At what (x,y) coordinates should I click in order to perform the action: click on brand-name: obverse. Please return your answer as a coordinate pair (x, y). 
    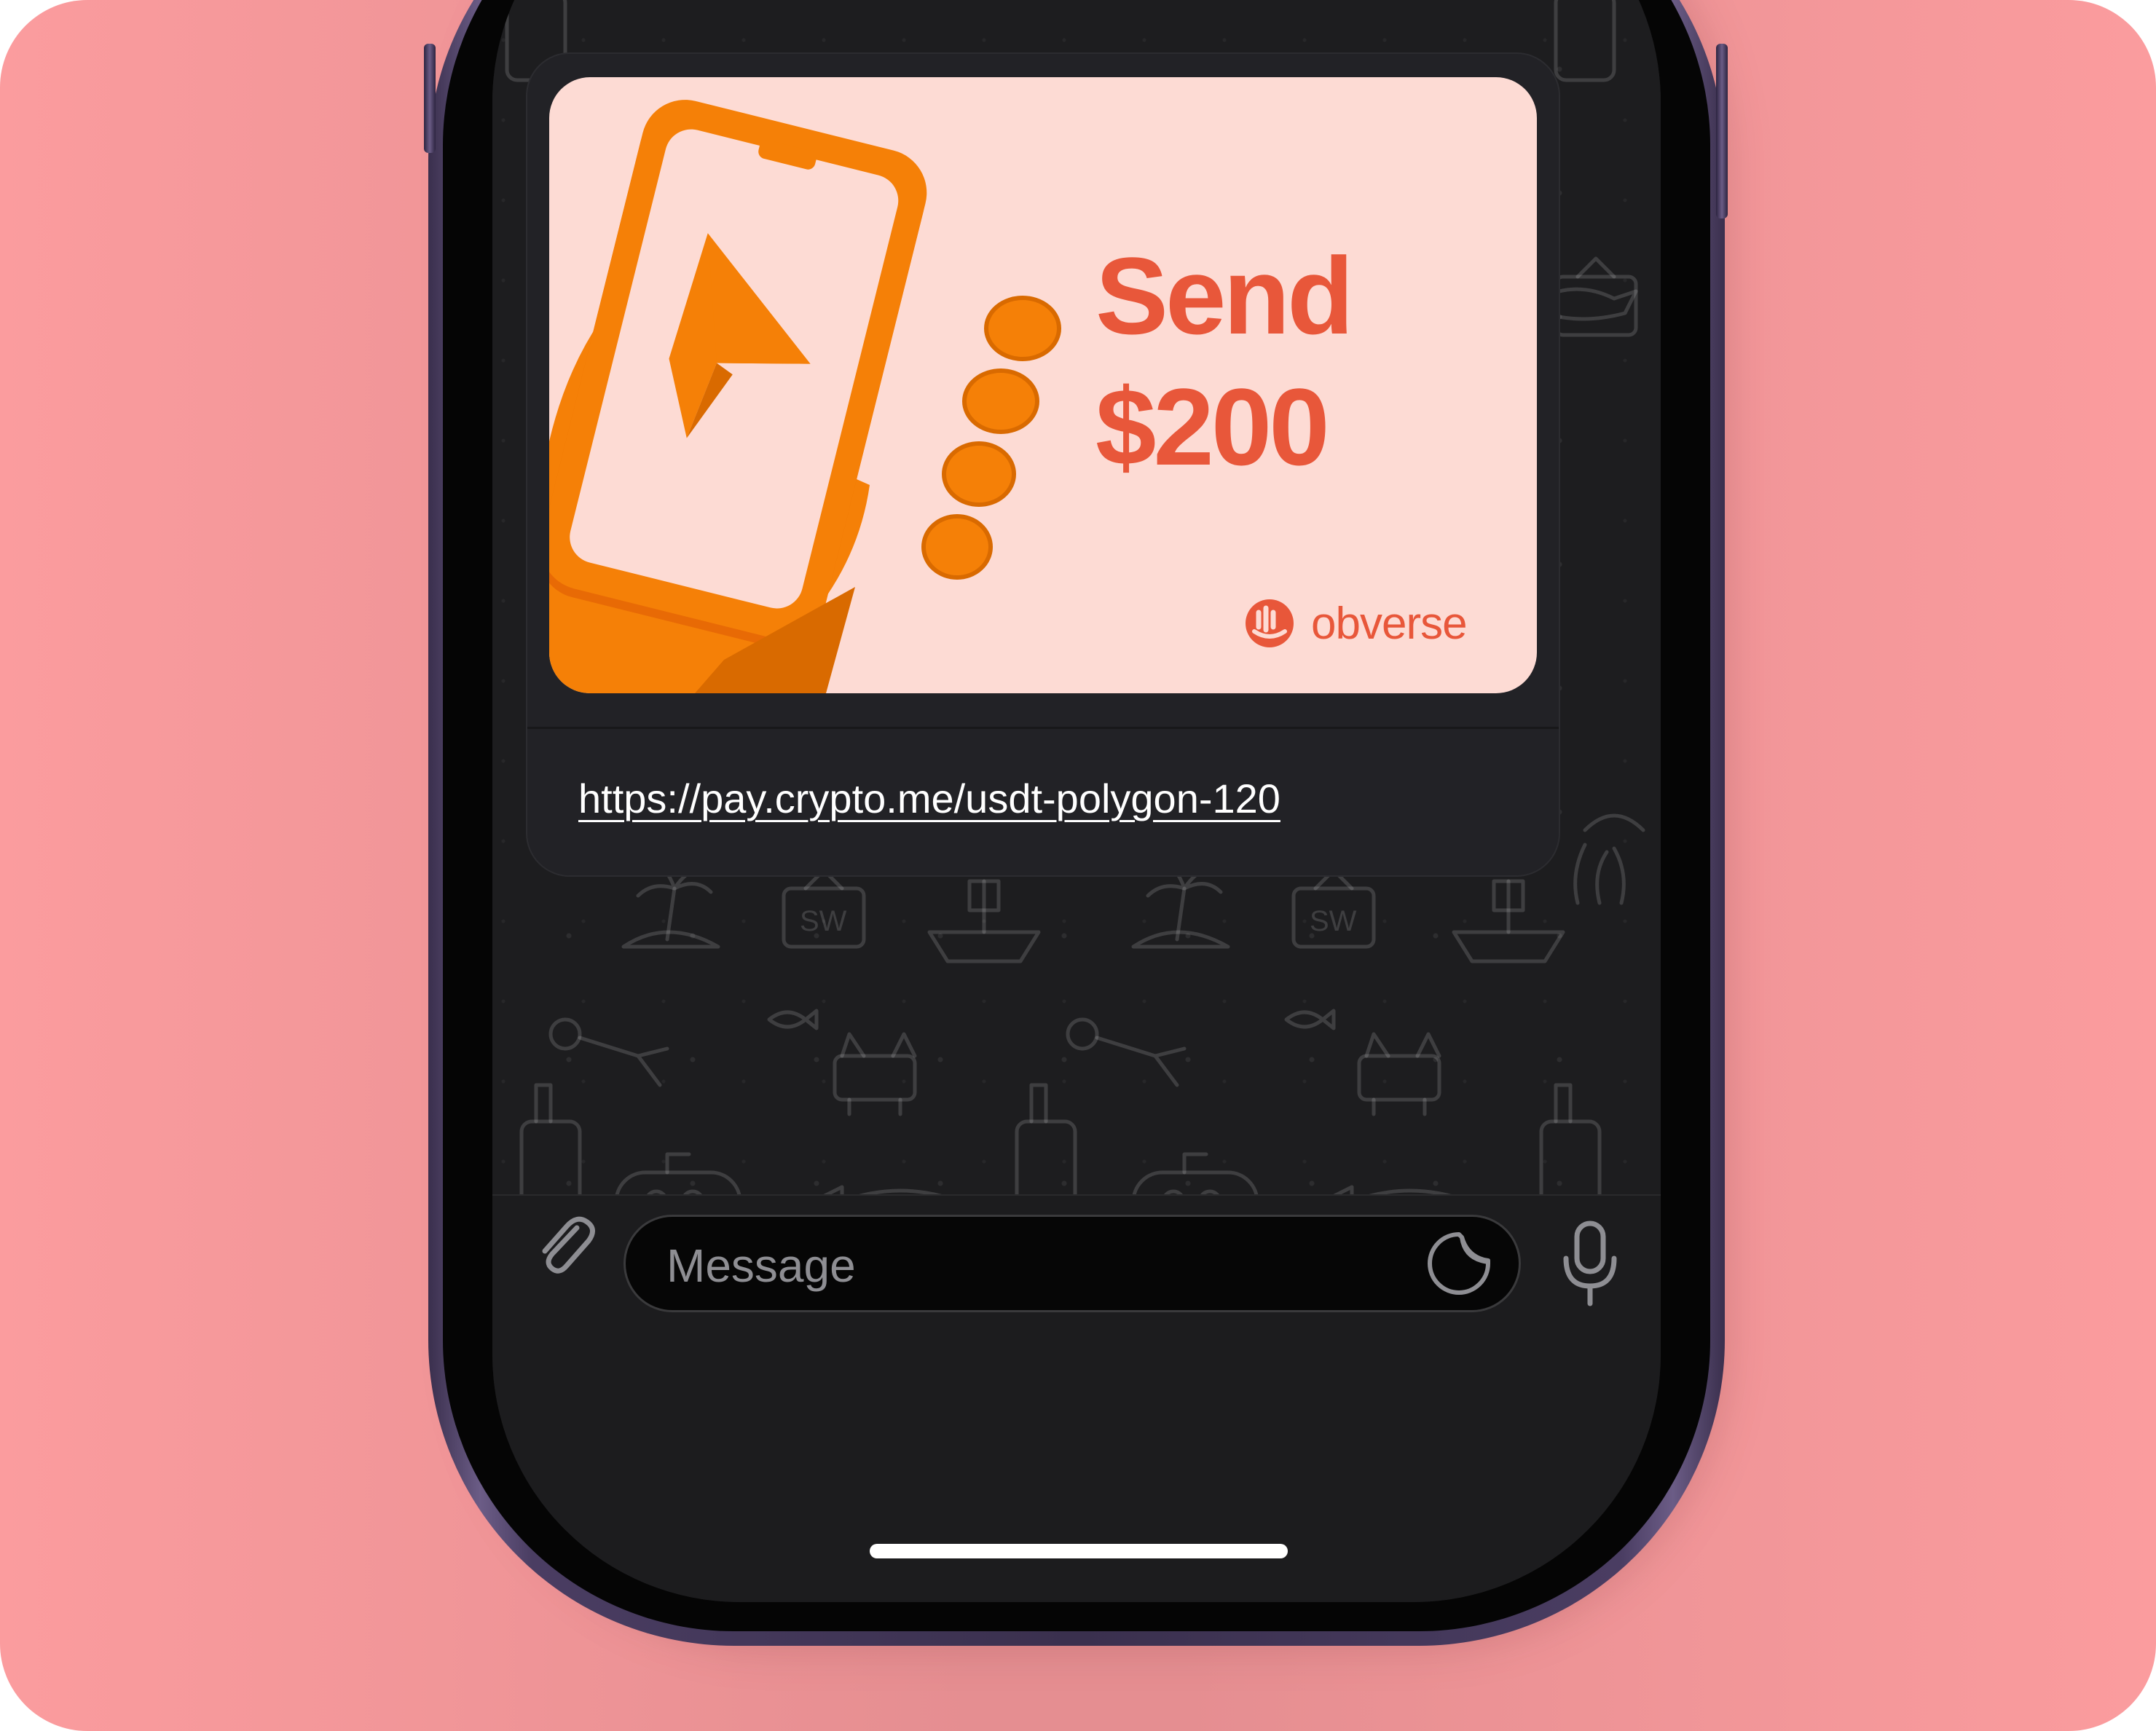
    Looking at the image, I should click on (1389, 623).